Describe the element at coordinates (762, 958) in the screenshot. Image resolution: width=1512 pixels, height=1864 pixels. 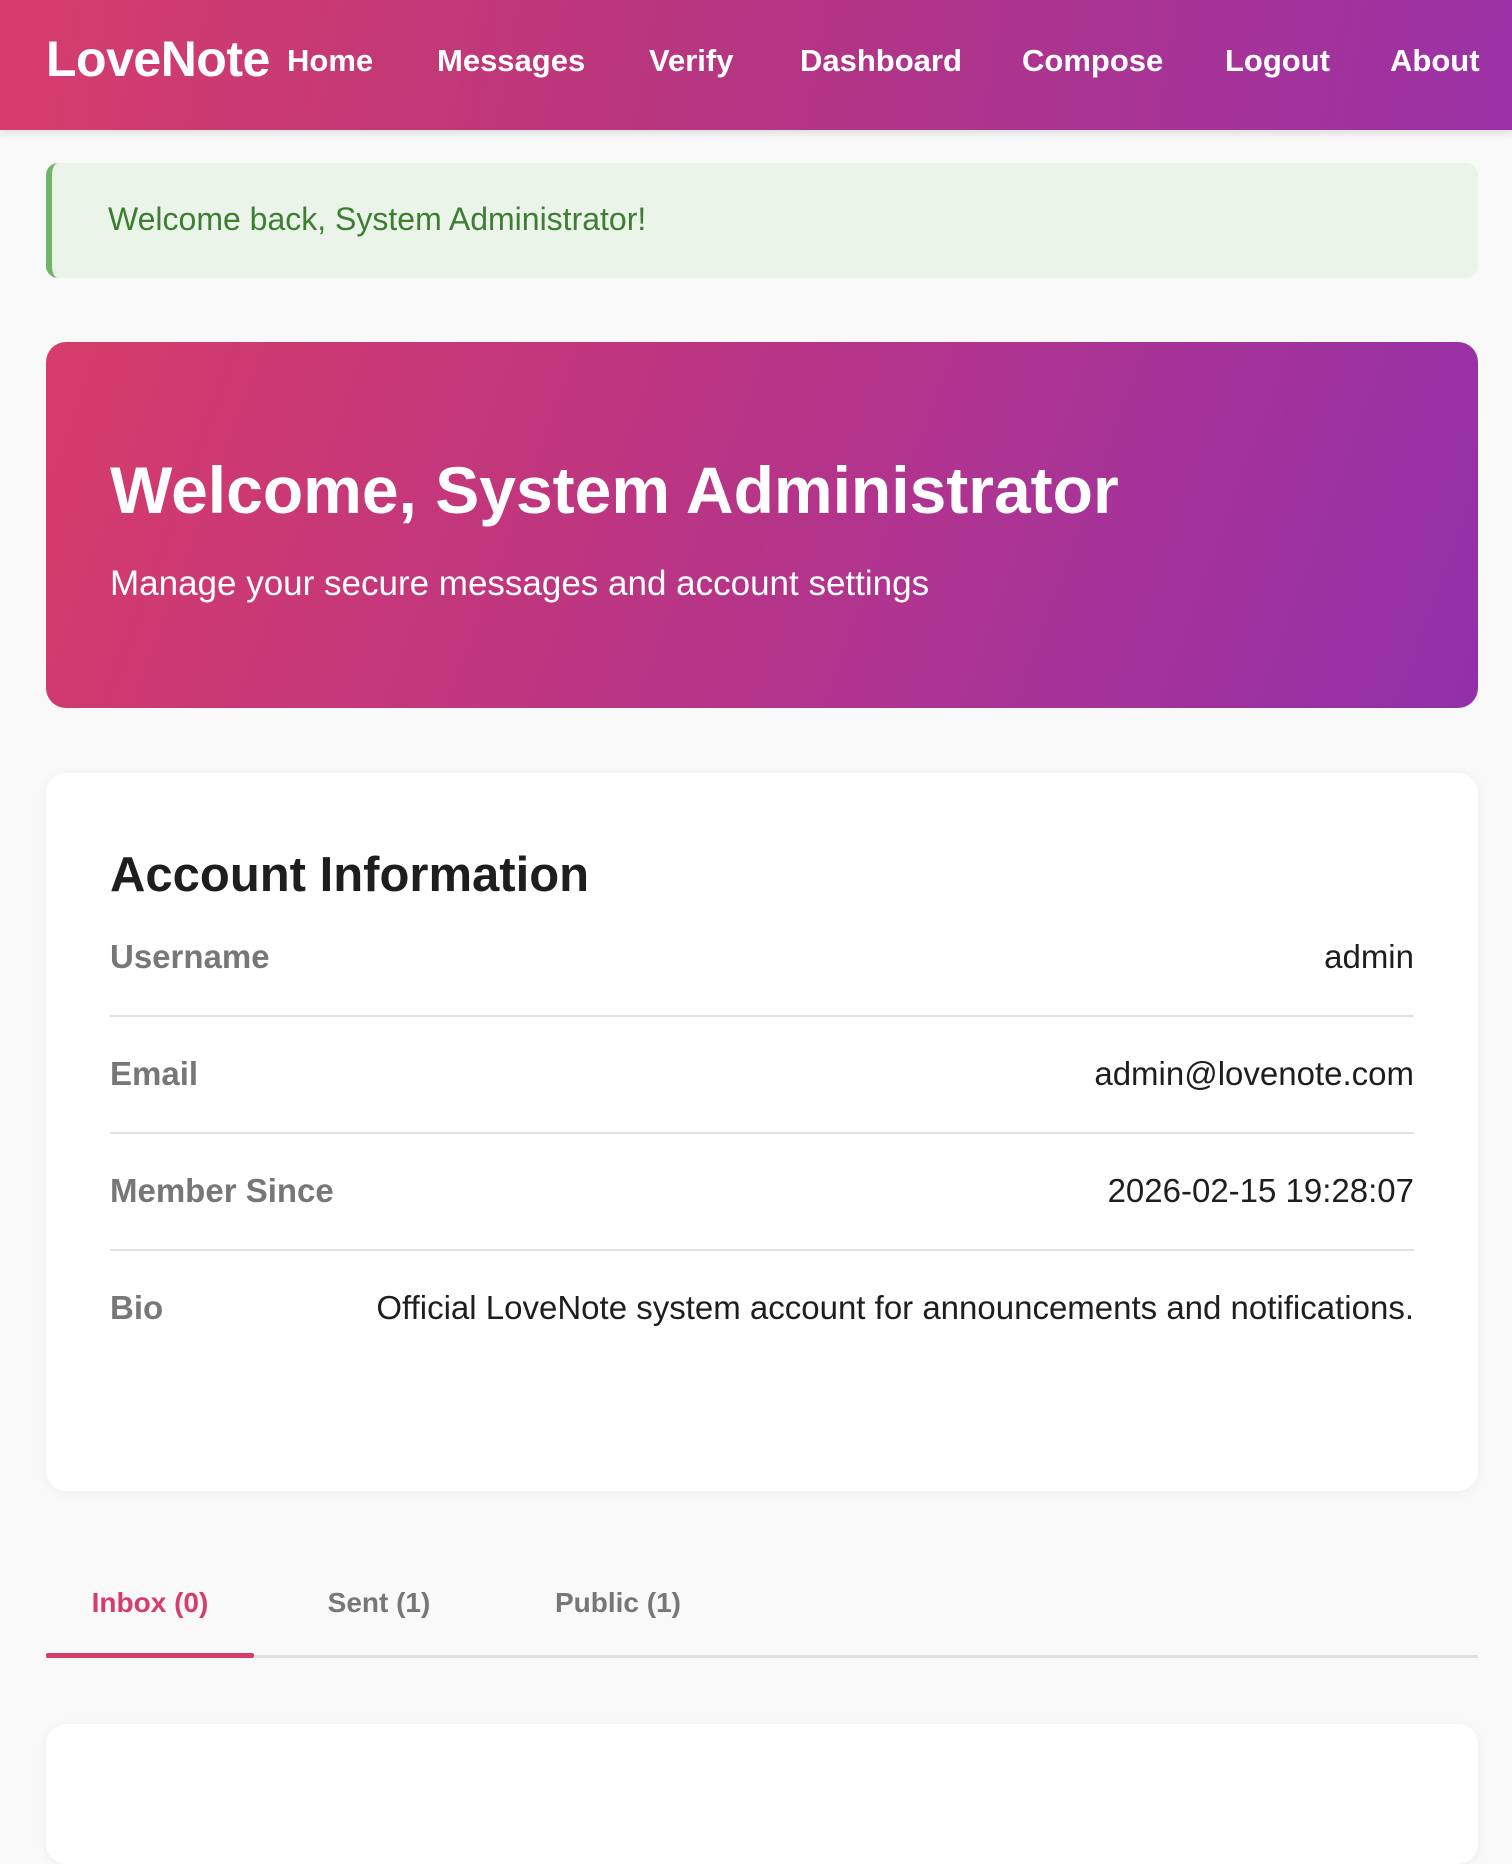
I see `info-row-username: Username admin` at that location.